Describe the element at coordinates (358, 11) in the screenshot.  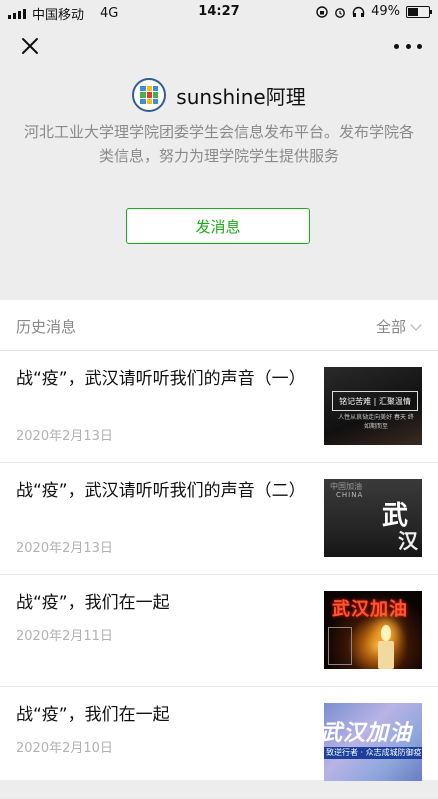
I see `headphones-icon` at that location.